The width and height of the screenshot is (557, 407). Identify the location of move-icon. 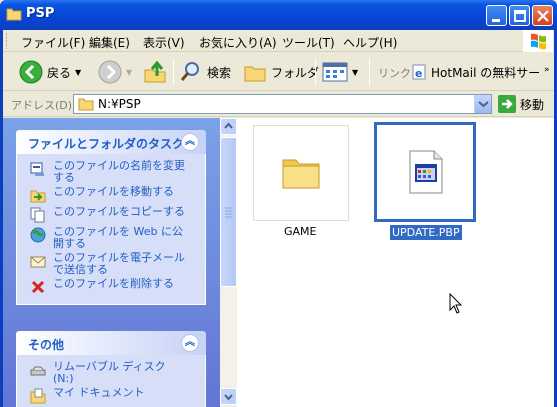
(38, 196).